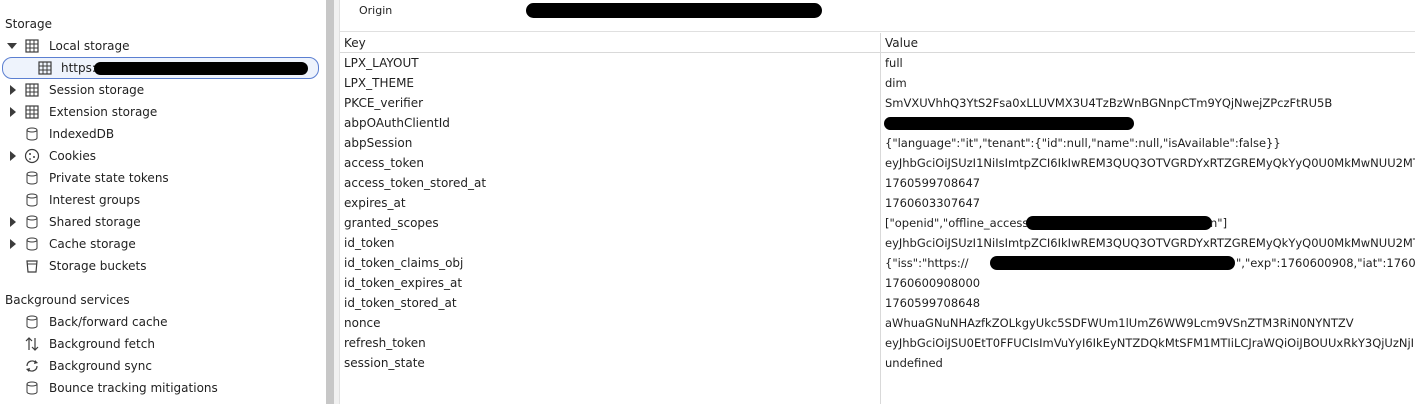  I want to click on row-key: nonce, so click(362, 323).